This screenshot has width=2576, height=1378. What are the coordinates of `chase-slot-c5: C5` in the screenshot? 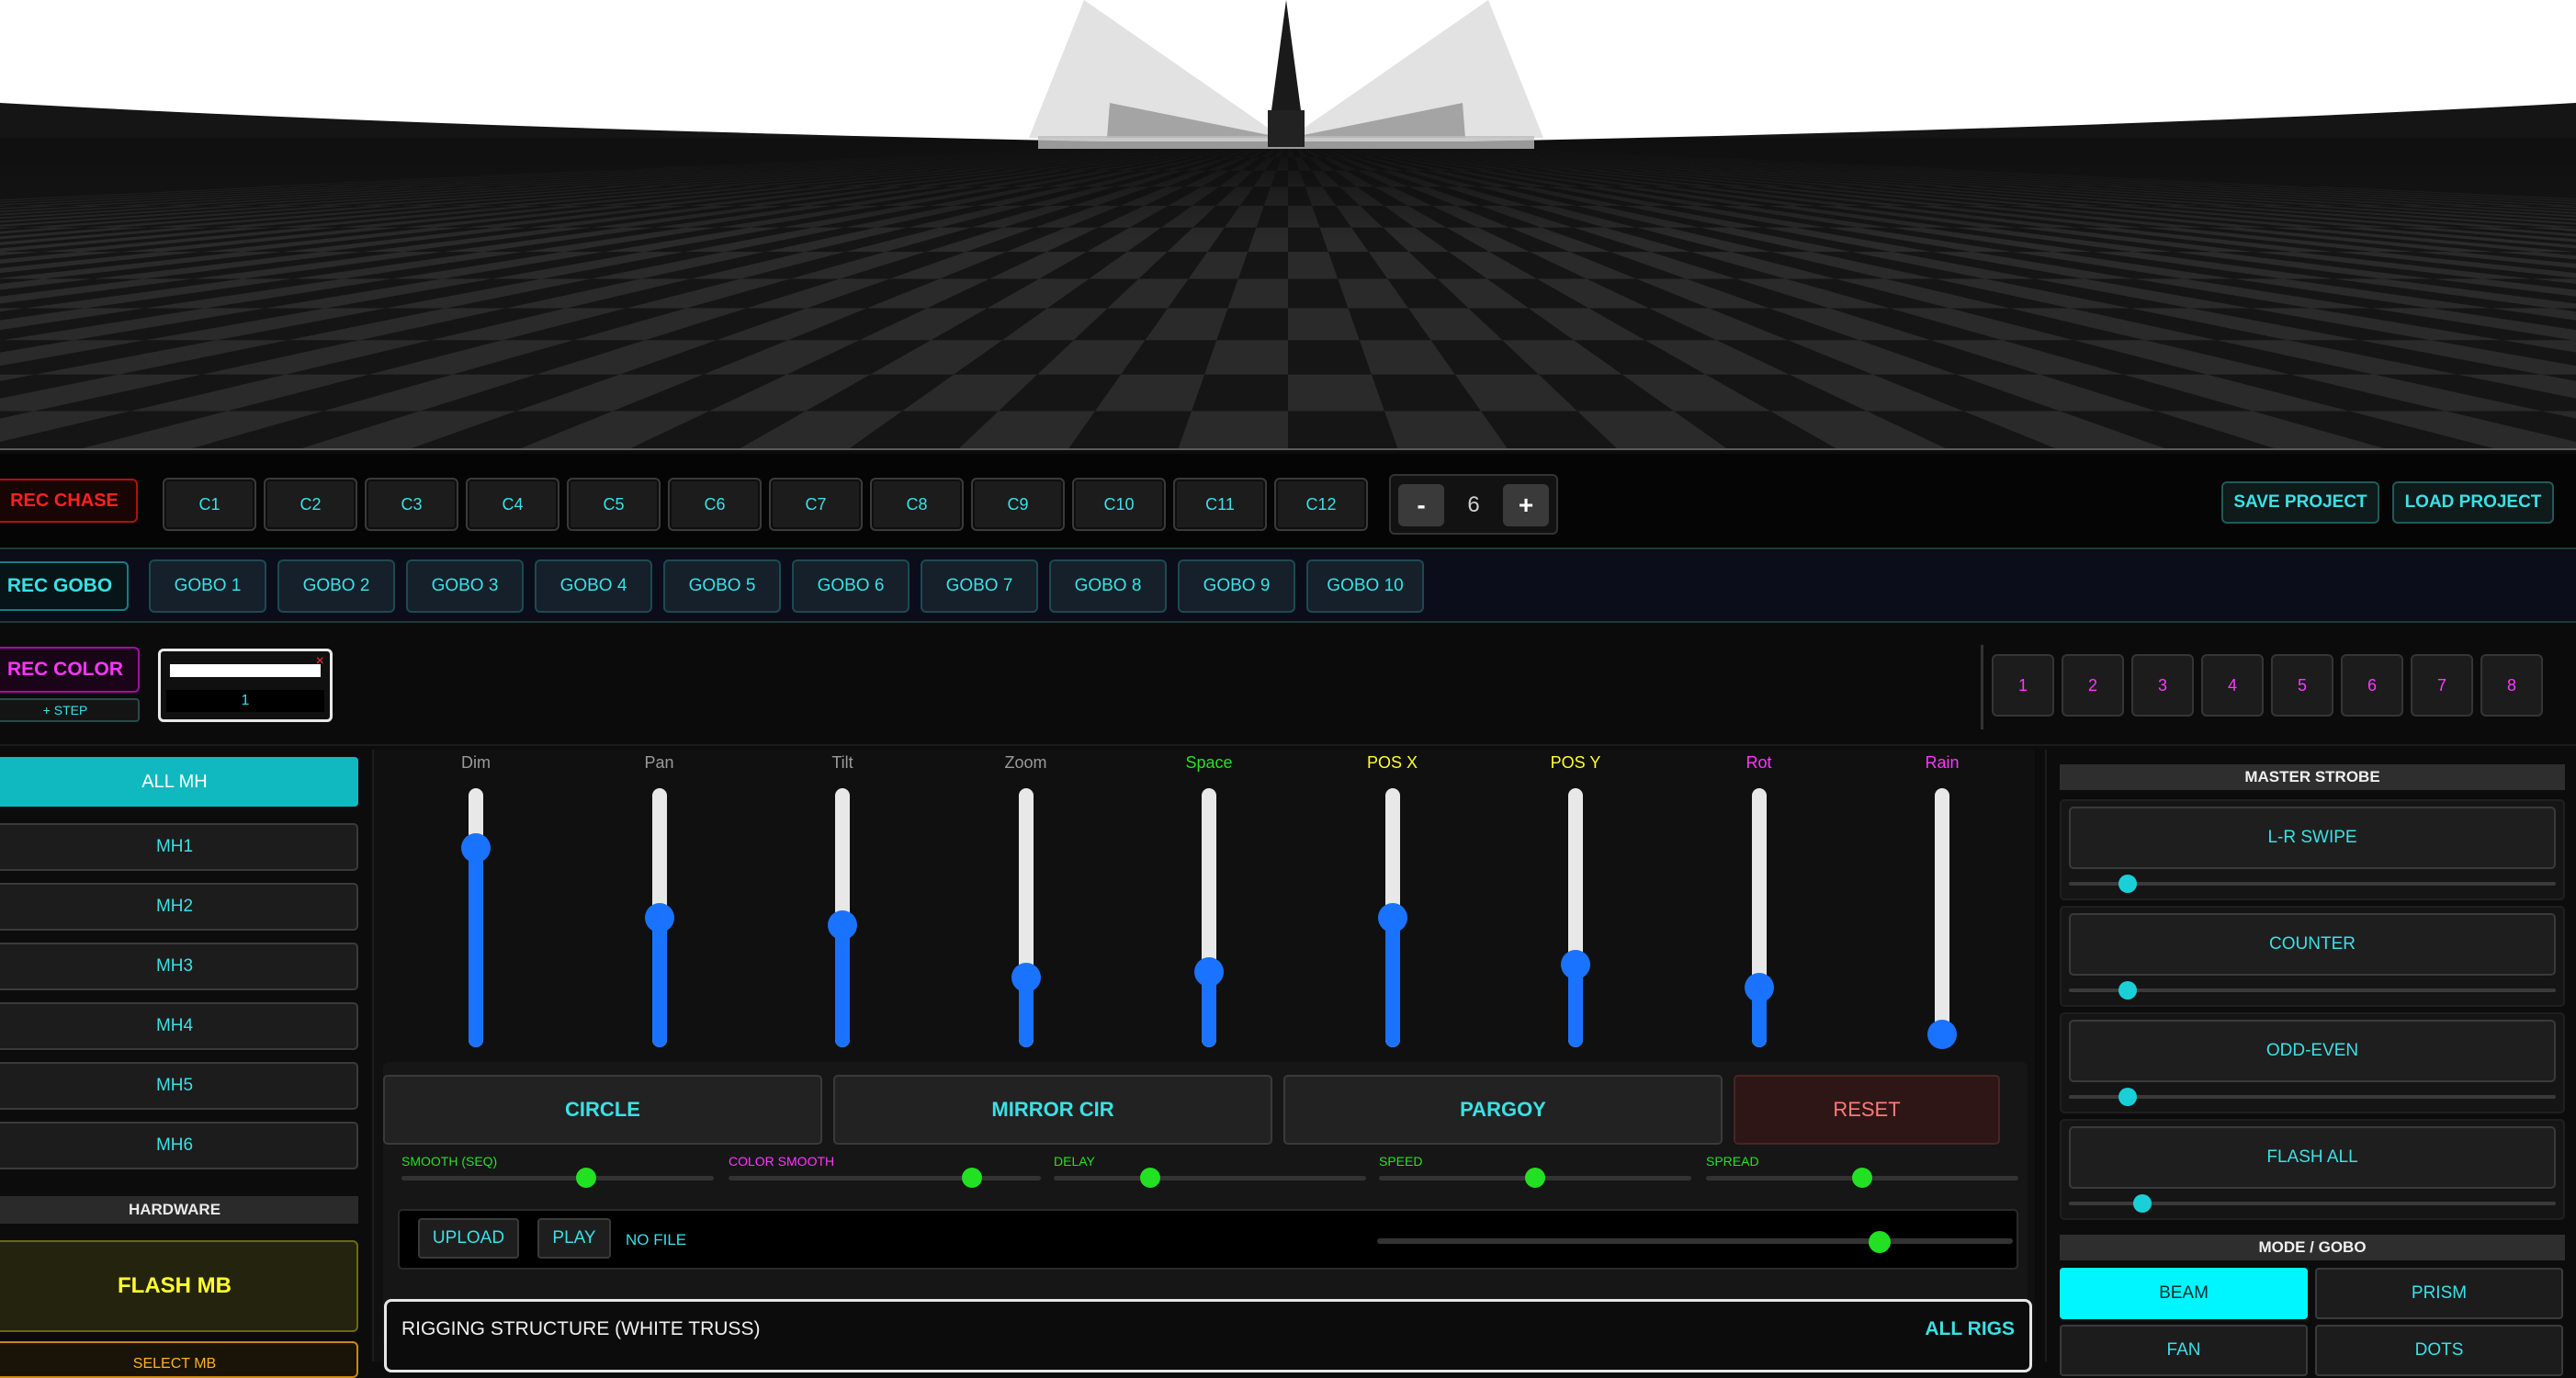 It's located at (614, 504).